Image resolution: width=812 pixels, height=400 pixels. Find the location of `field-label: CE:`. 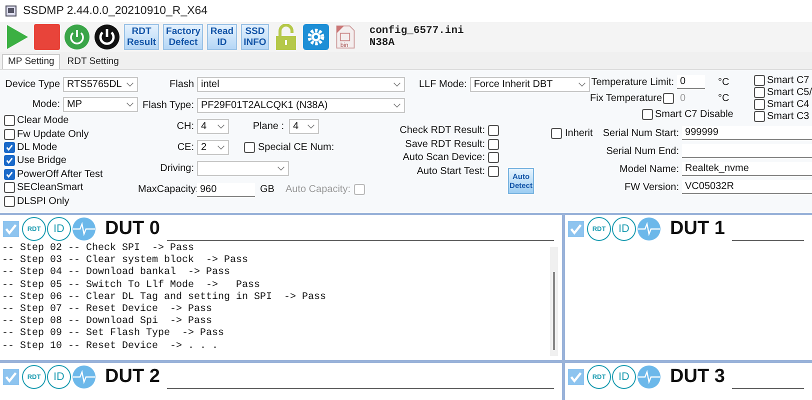

field-label: CE: is located at coordinates (185, 147).